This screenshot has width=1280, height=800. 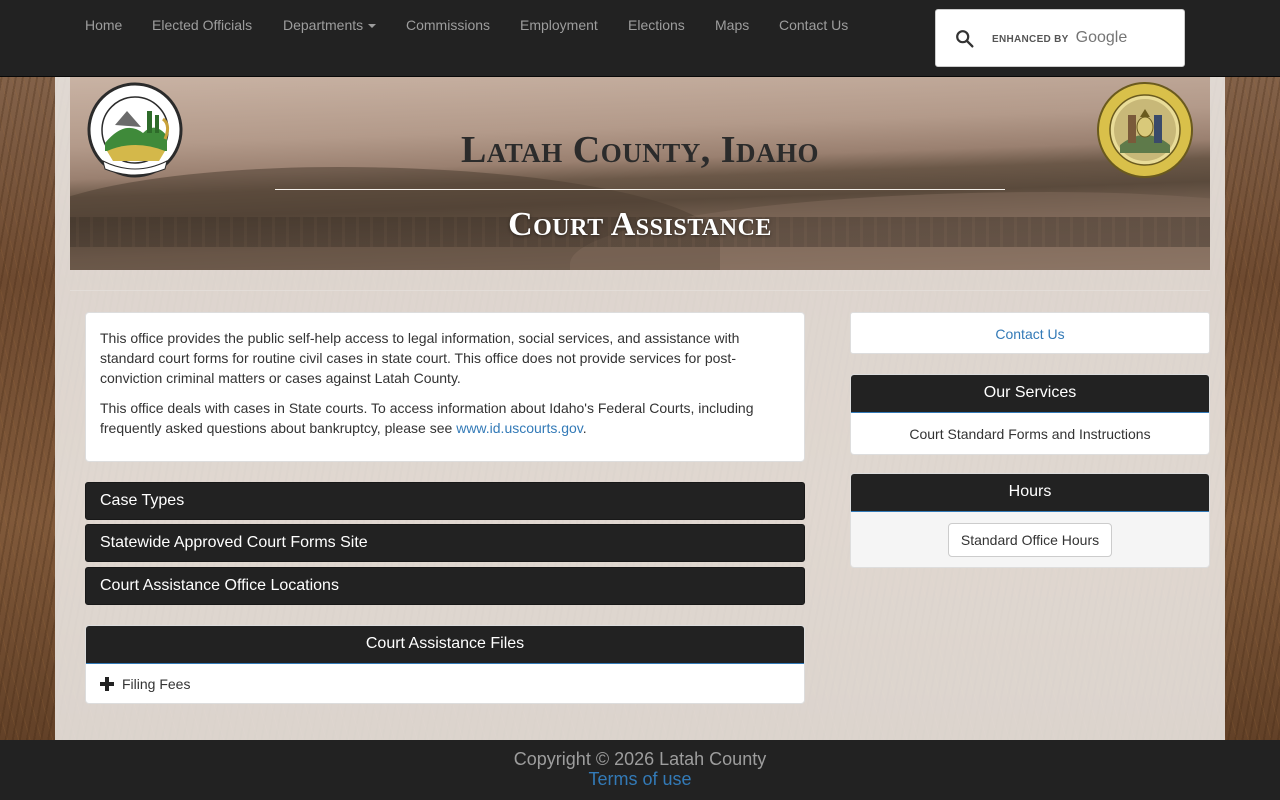 What do you see at coordinates (323, 25) in the screenshot?
I see `nav-departments-label: Departments` at bounding box center [323, 25].